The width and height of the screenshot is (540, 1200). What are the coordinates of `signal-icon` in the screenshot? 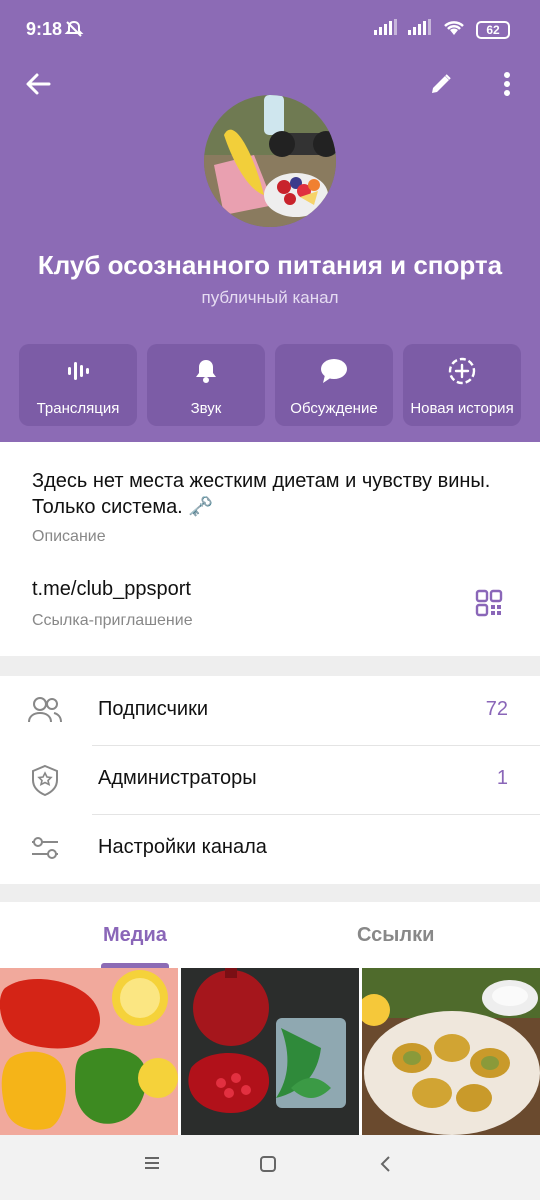 It's located at (386, 29).